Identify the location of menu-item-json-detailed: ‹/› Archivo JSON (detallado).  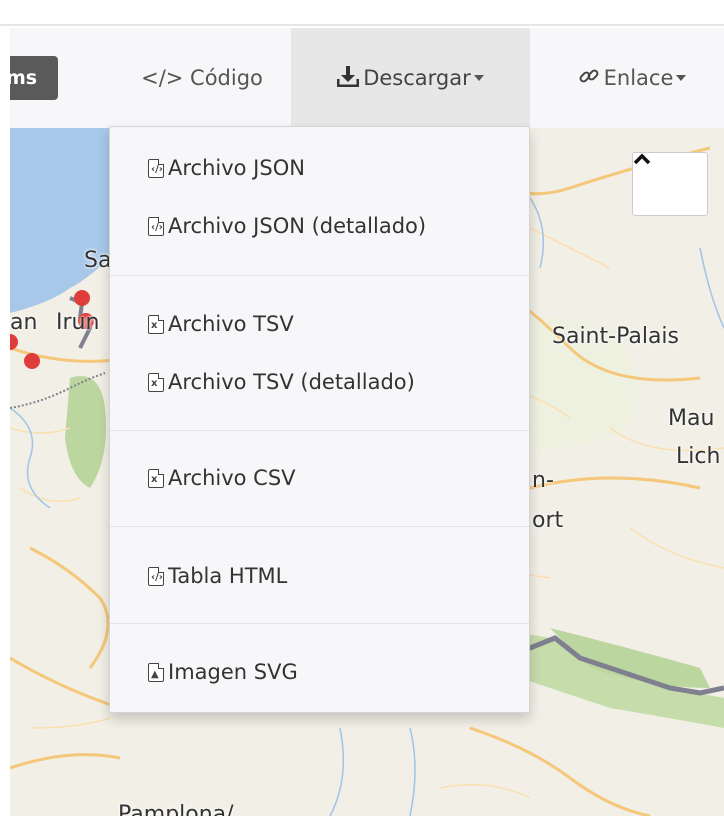
(319, 226).